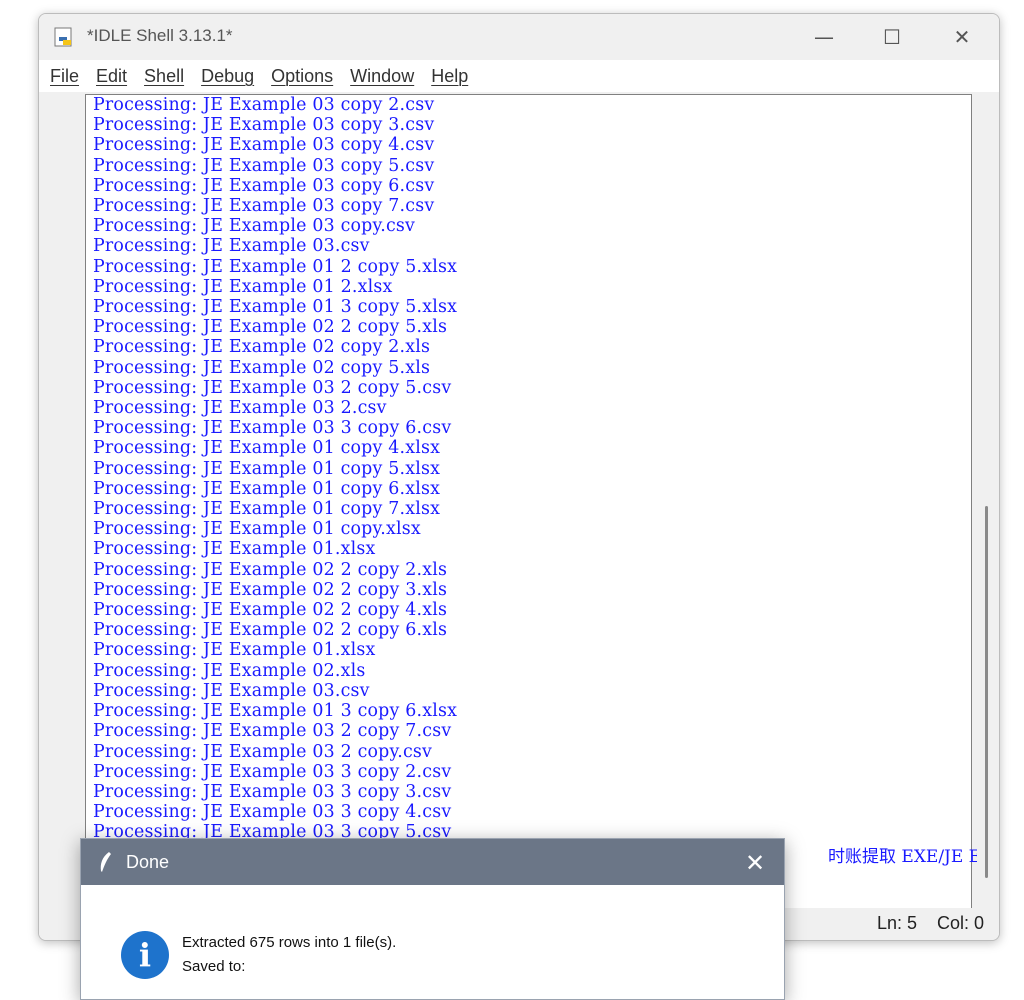 The image size is (1024, 1000). I want to click on output-line: Processing: JE Example 02 2 copy 5.xls, so click(270, 327).